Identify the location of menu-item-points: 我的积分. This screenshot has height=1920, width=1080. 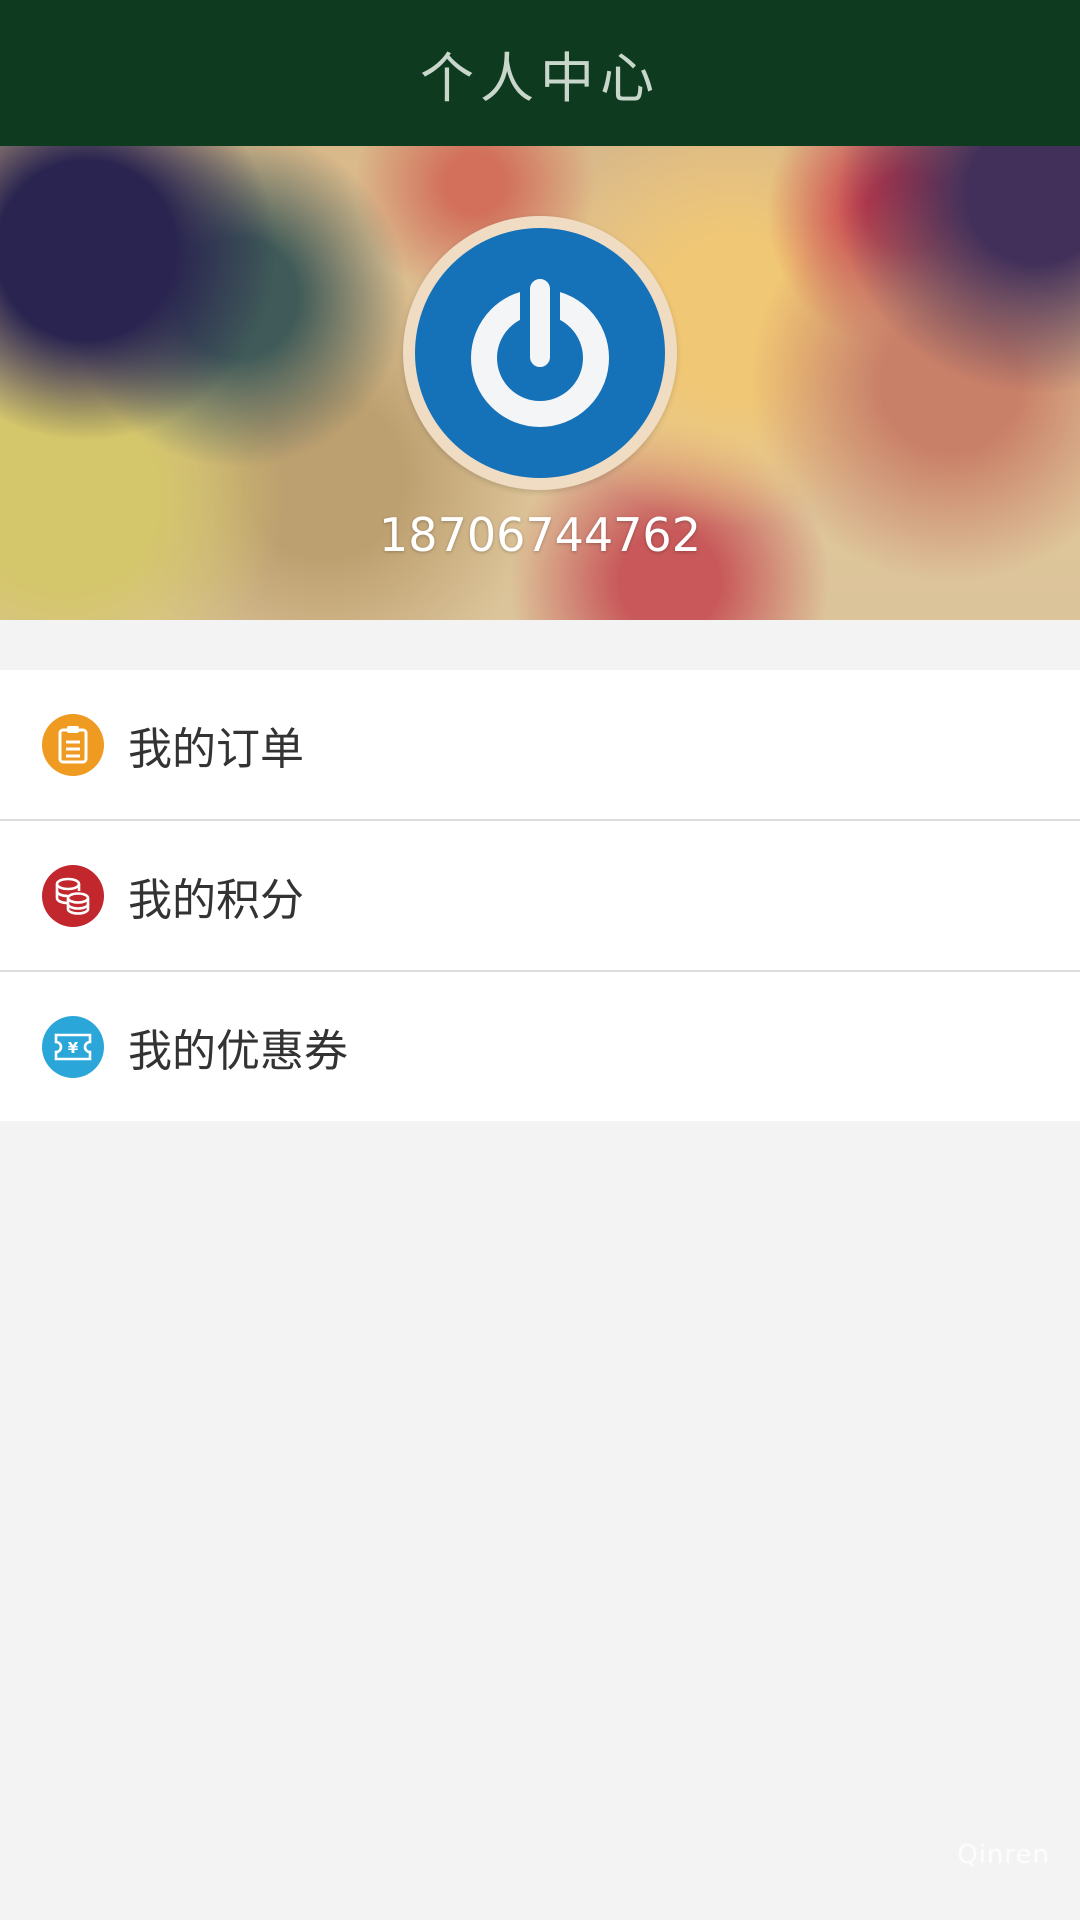
(540, 896).